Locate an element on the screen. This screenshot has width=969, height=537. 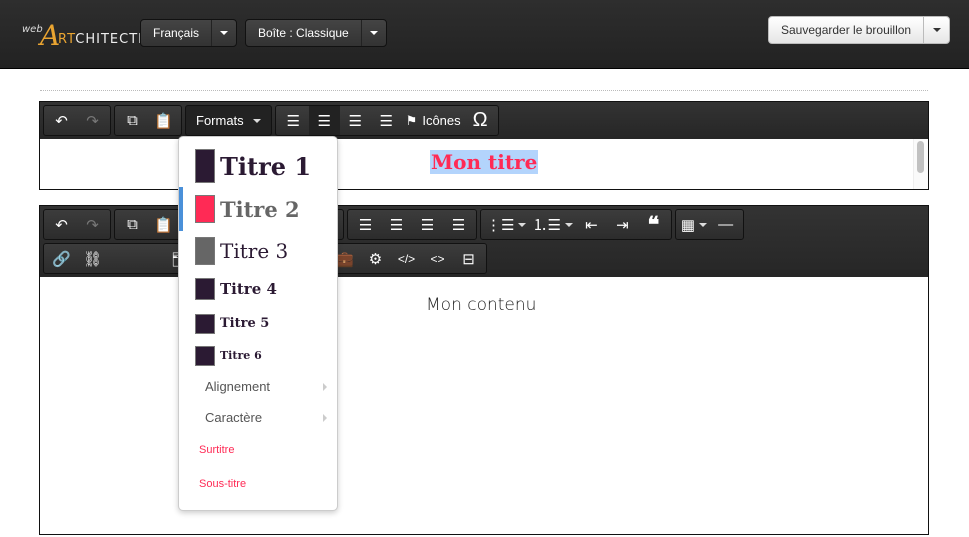
numbered-list-button: ⒈☰ is located at coordinates (552, 224).